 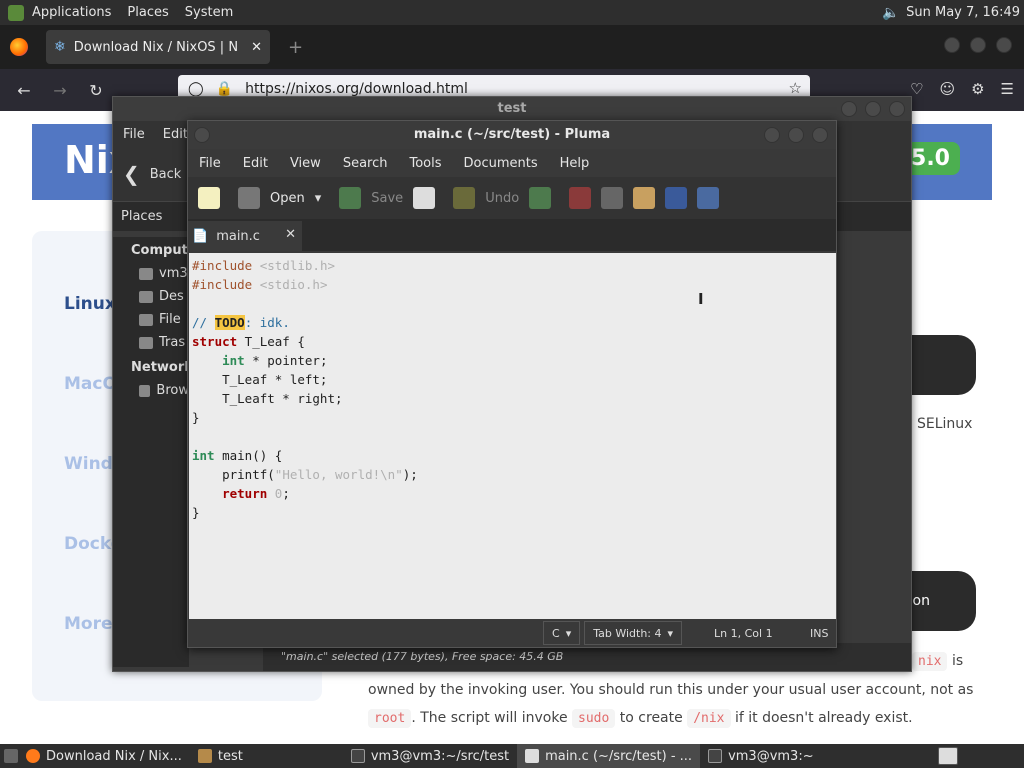 I want to click on pluma-titlebar: main.c (~/src/test) - Pluma, so click(x=512, y=135).